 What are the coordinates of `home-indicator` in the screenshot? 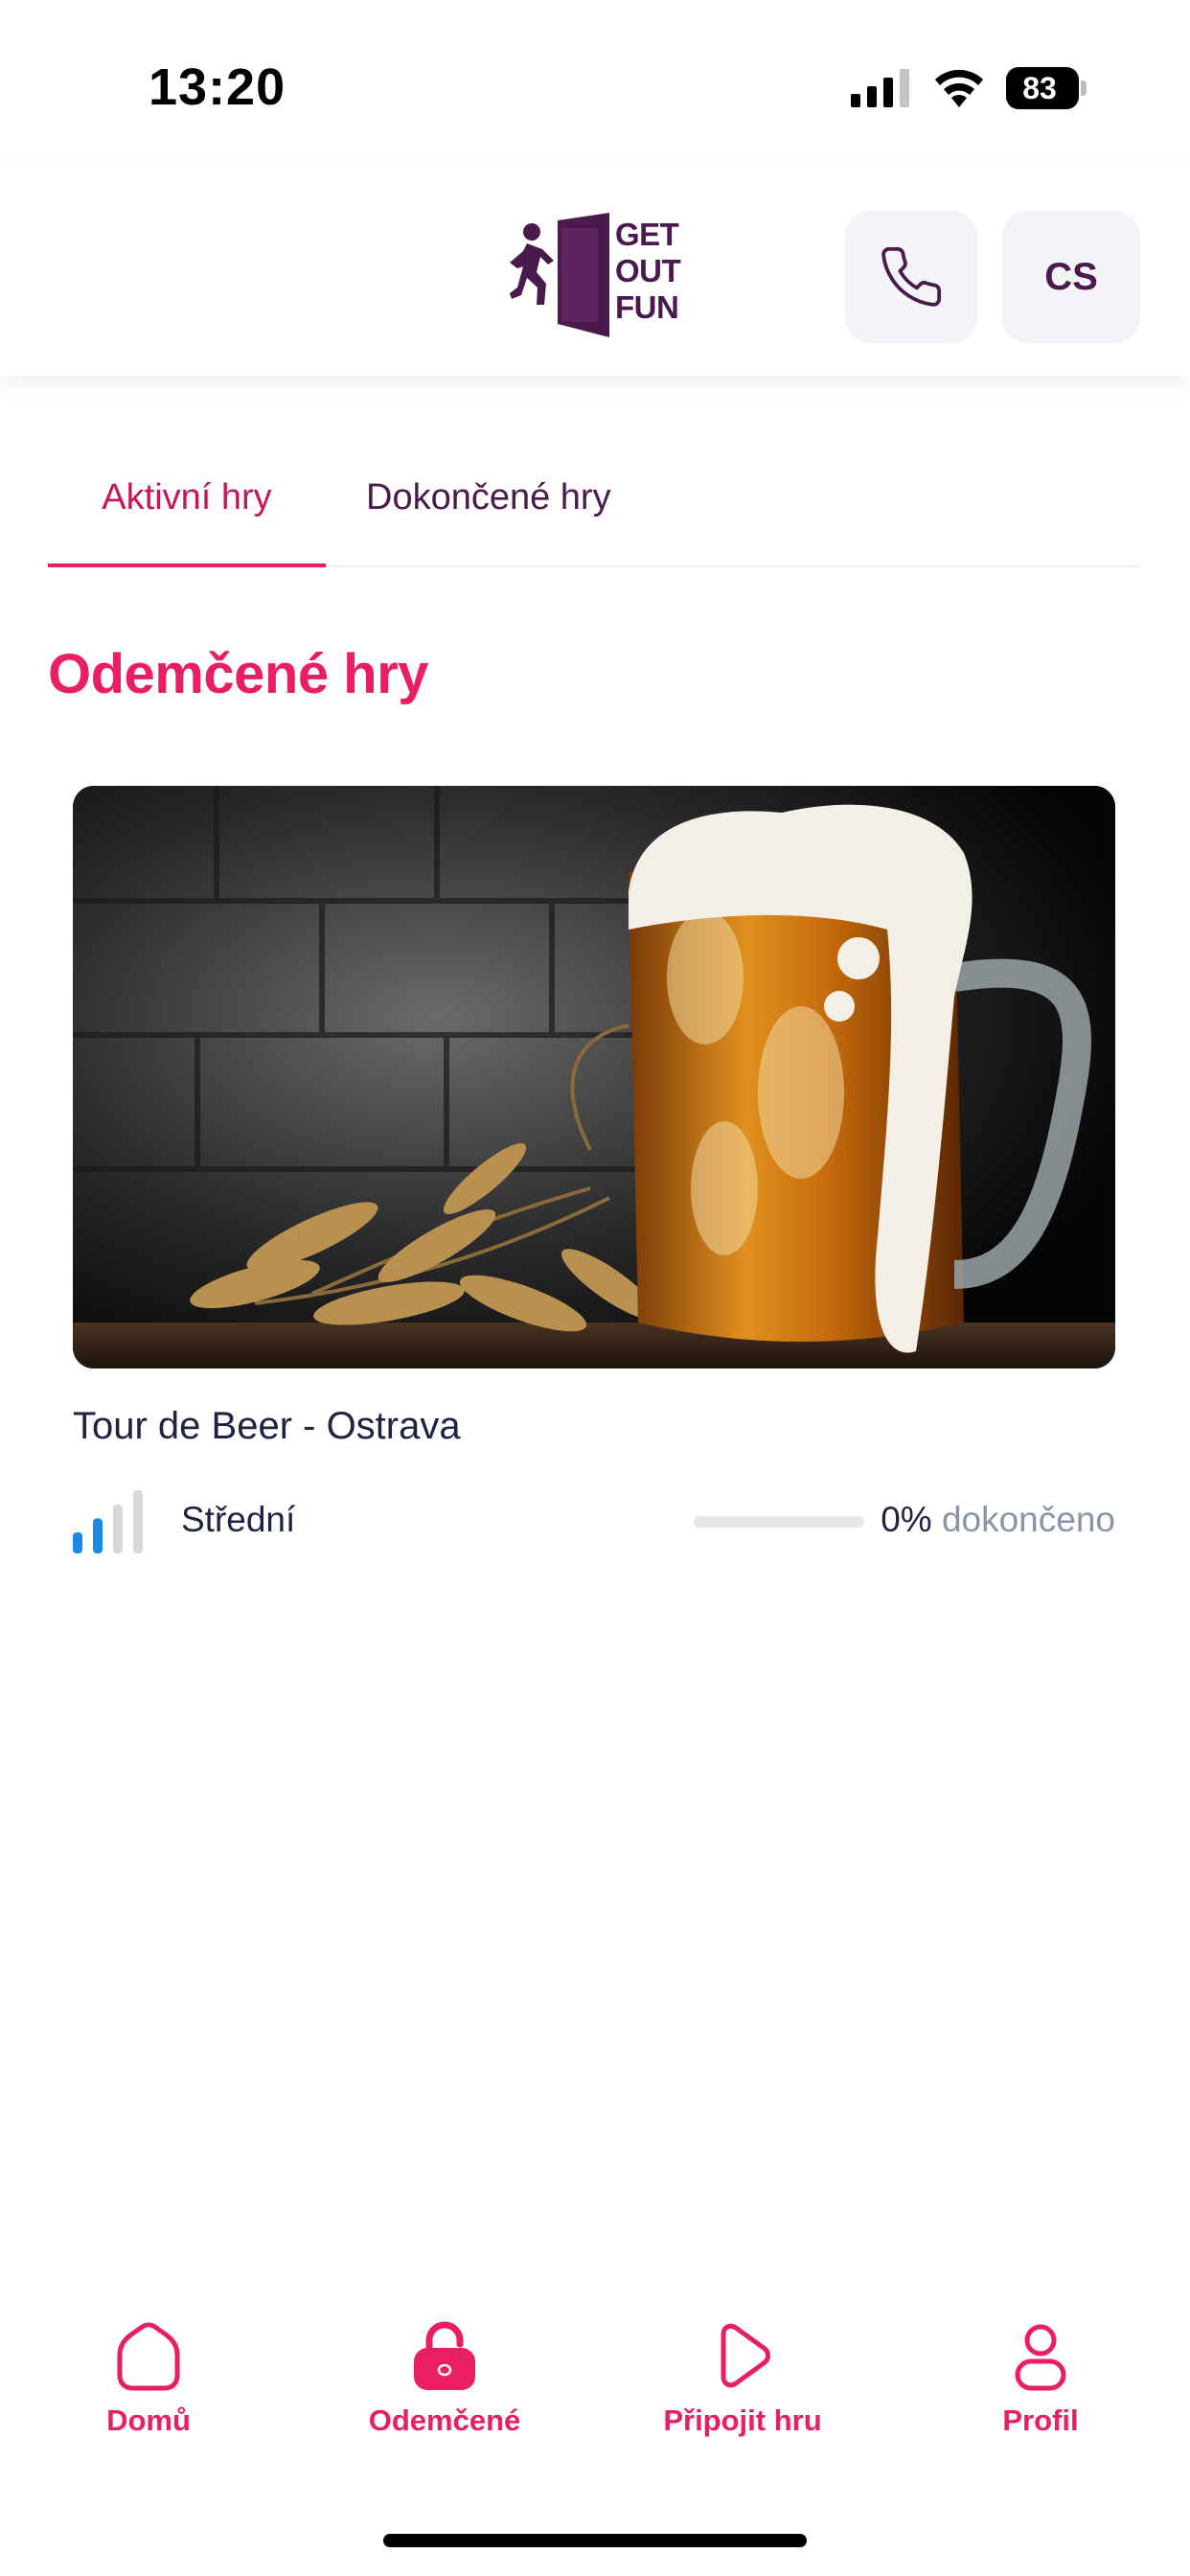 It's located at (595, 2540).